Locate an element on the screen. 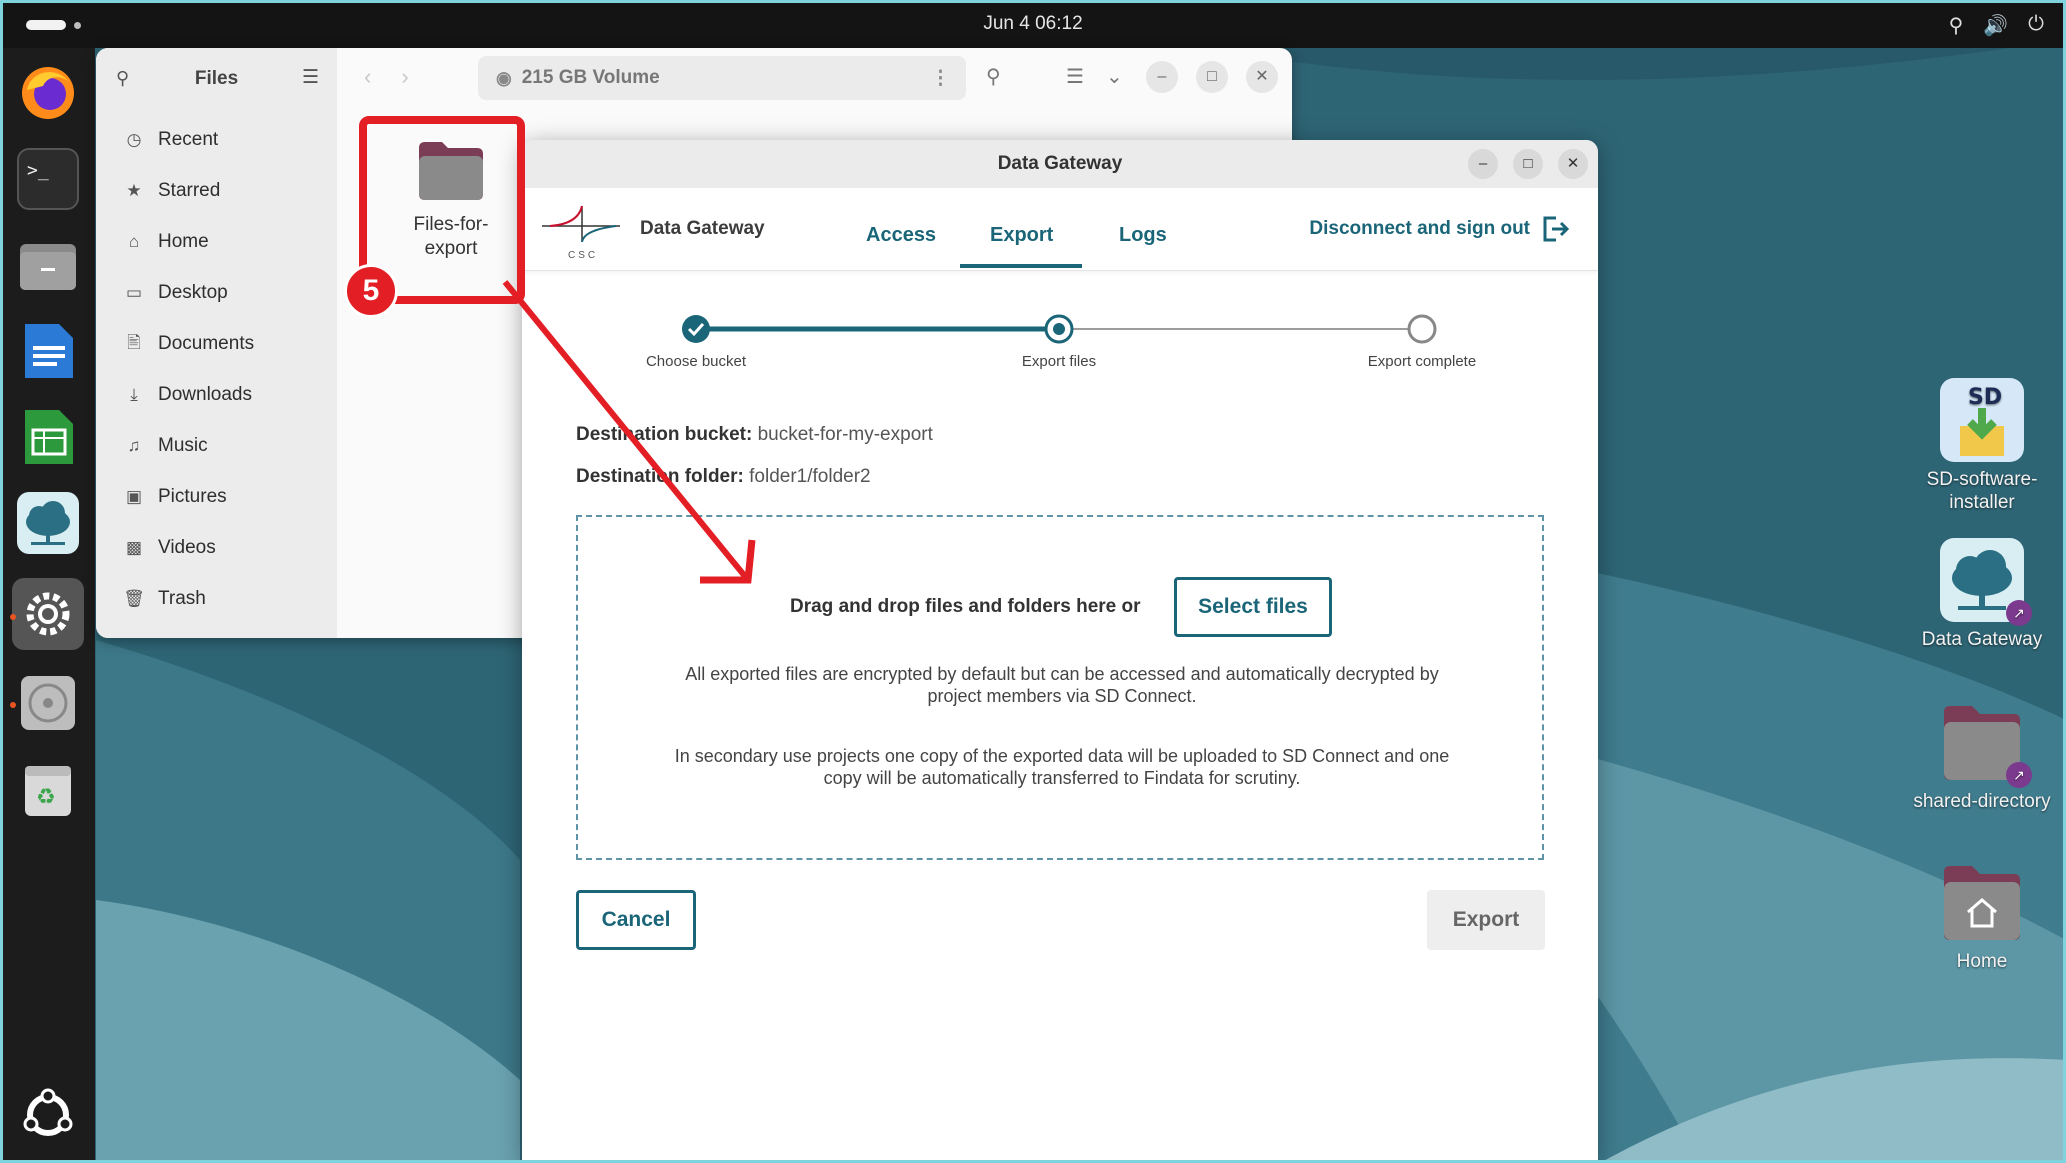 The image size is (2066, 1163). sidebar-item-label: Starred is located at coordinates (189, 190).